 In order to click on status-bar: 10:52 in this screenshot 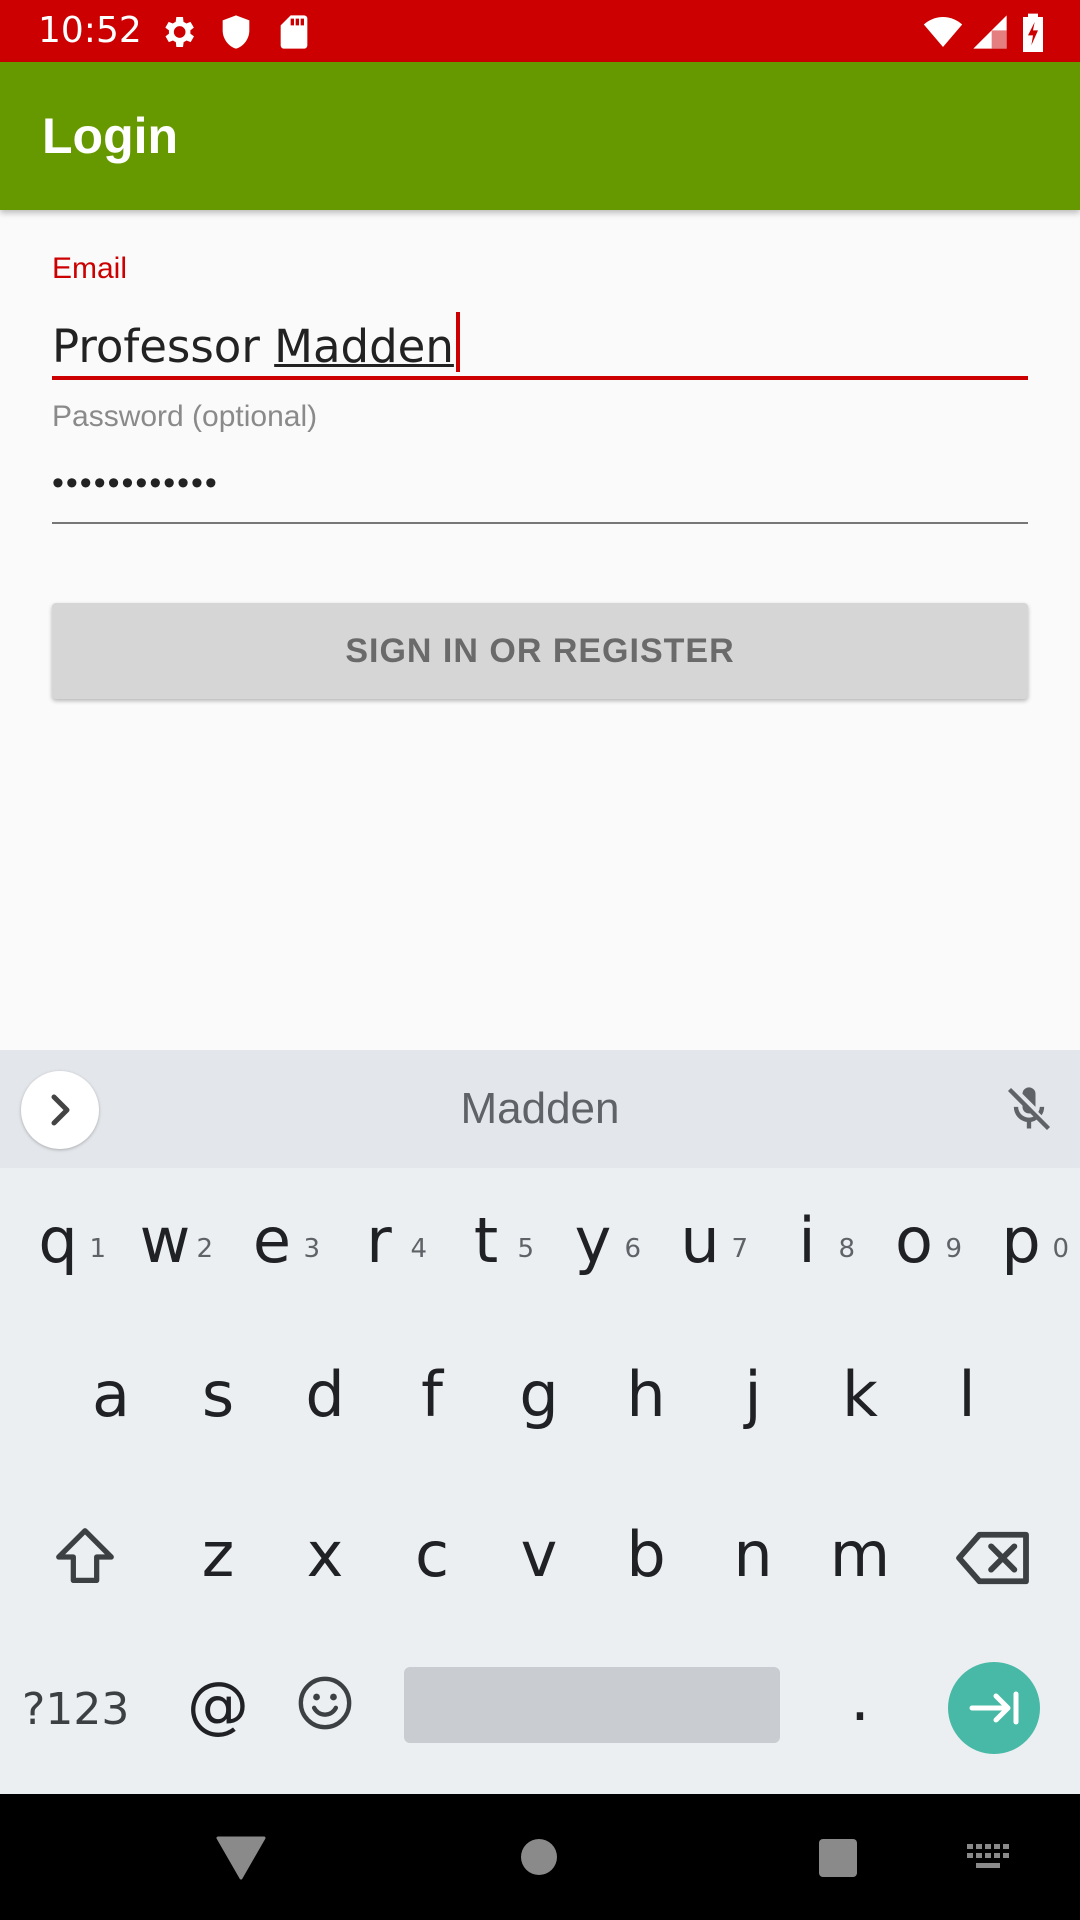, I will do `click(540, 31)`.